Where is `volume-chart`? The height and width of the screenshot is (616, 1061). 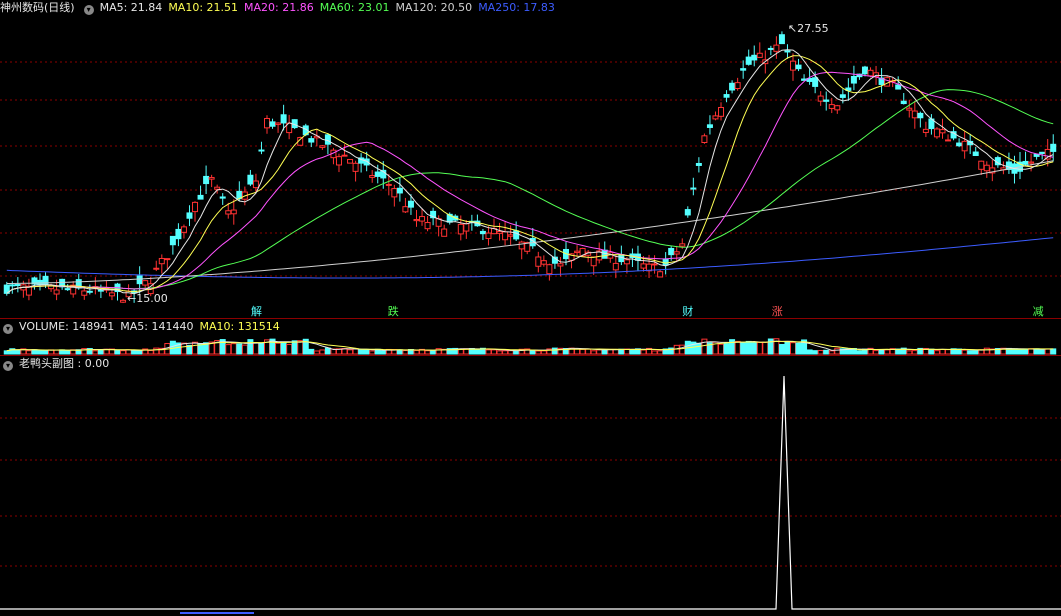 volume-chart is located at coordinates (530, 337).